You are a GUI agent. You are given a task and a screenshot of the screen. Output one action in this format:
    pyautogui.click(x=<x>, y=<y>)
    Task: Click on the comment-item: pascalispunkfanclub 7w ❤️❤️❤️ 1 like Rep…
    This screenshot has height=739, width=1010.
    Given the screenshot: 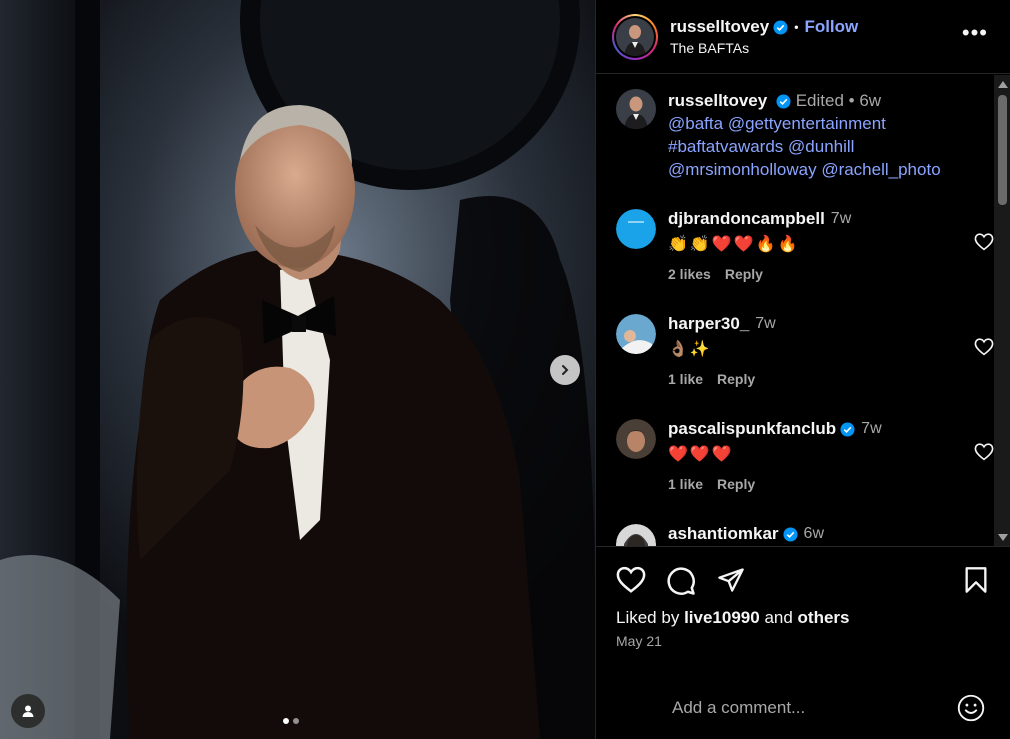 What is the action you would take?
    pyautogui.click(x=805, y=455)
    